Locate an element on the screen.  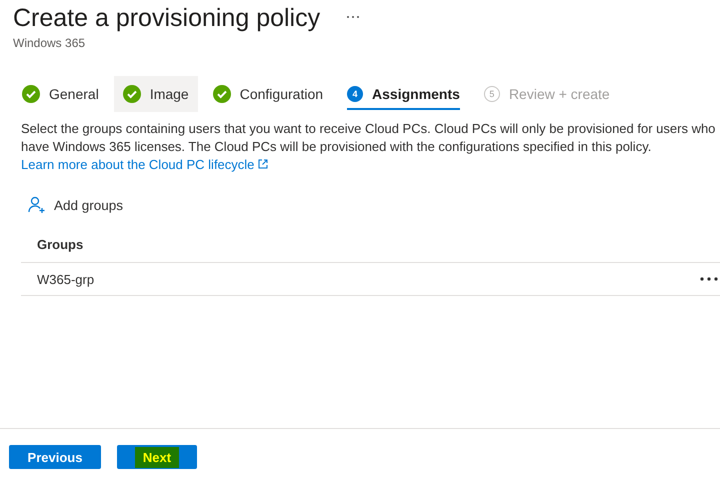
wizard-tab: 4 Assignments is located at coordinates (403, 94).